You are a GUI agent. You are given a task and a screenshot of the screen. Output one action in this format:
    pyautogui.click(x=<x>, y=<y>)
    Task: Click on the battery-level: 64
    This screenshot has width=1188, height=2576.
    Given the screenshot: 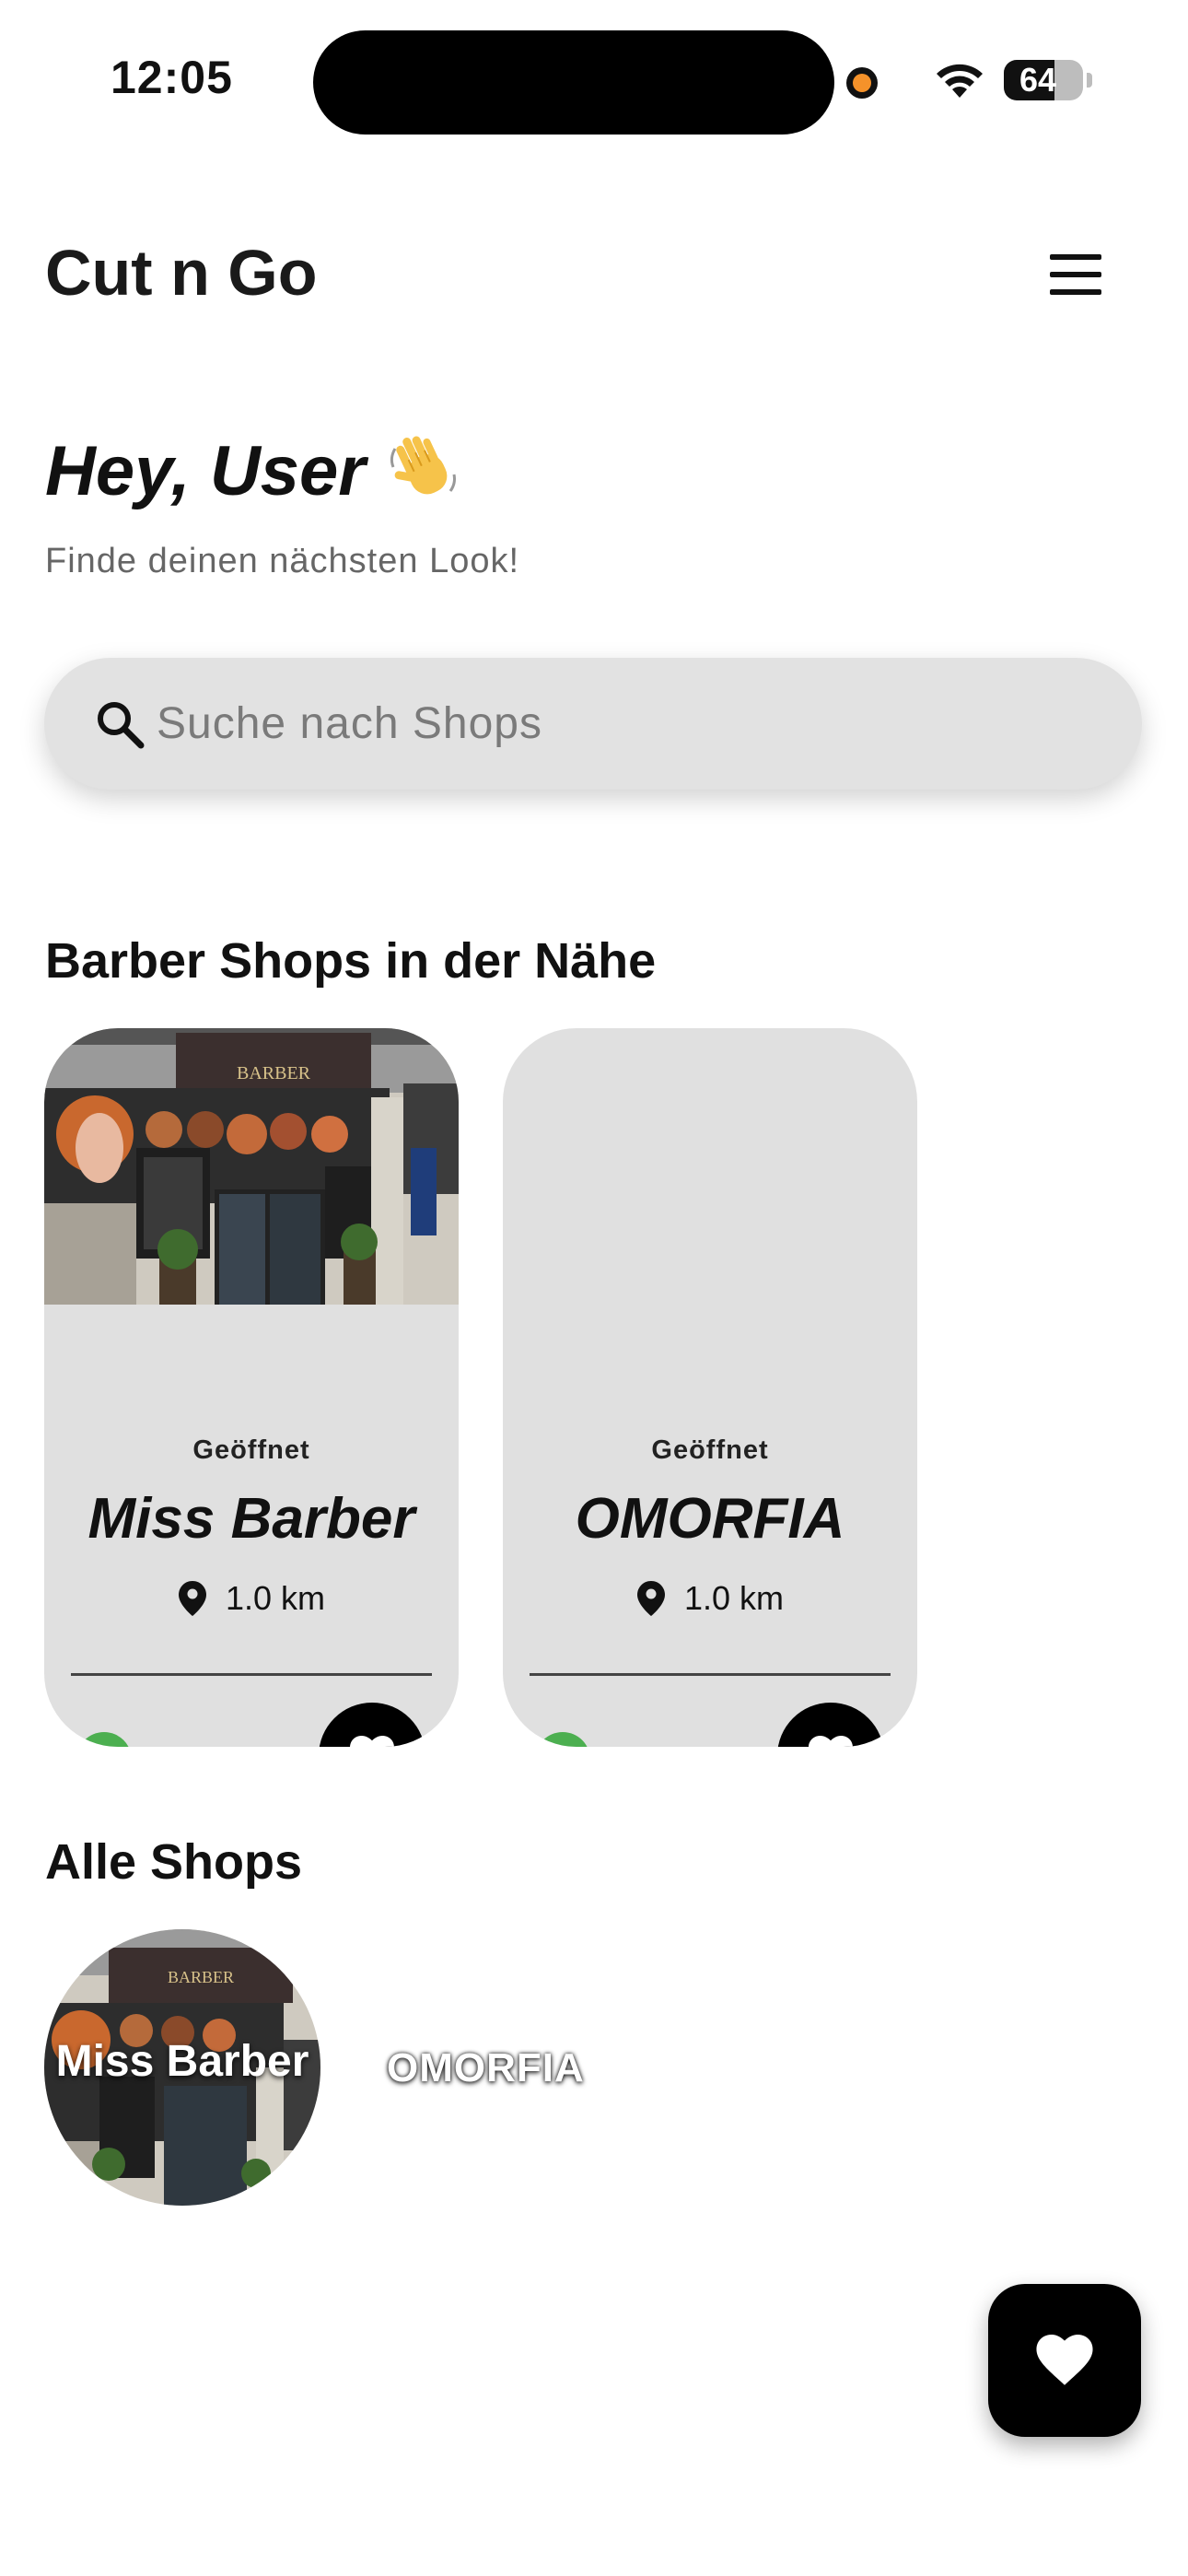 What is the action you would take?
    pyautogui.click(x=1038, y=80)
    